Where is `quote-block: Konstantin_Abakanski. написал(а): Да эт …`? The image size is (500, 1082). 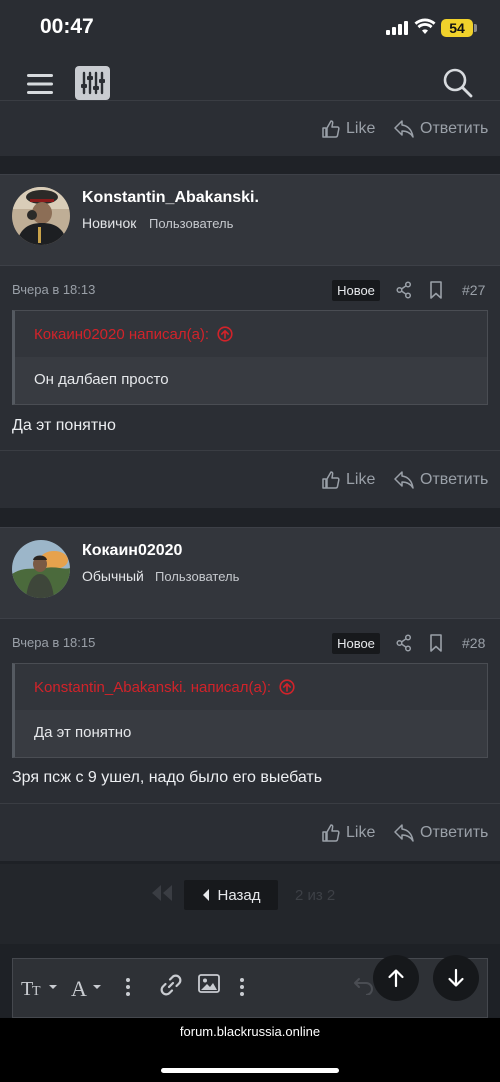
quote-block: Konstantin_Abakanski. написал(а): Да эт … is located at coordinates (250, 710).